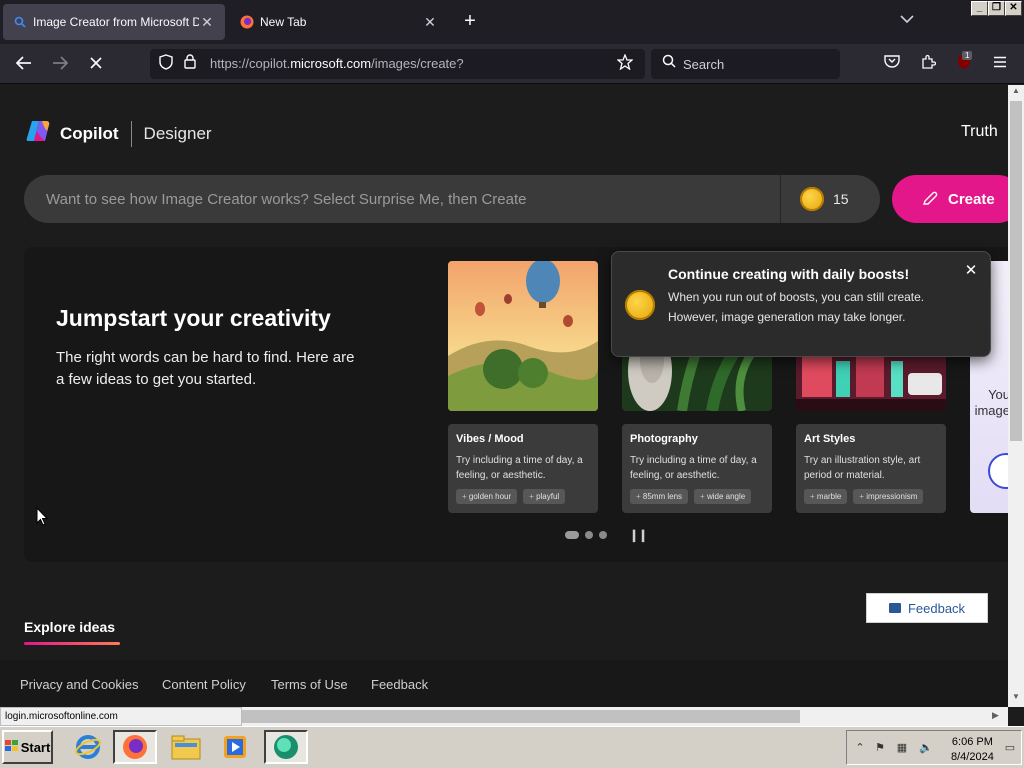 This screenshot has height=768, width=1024. What do you see at coordinates (998, 471) in the screenshot?
I see `partial-card-button` at bounding box center [998, 471].